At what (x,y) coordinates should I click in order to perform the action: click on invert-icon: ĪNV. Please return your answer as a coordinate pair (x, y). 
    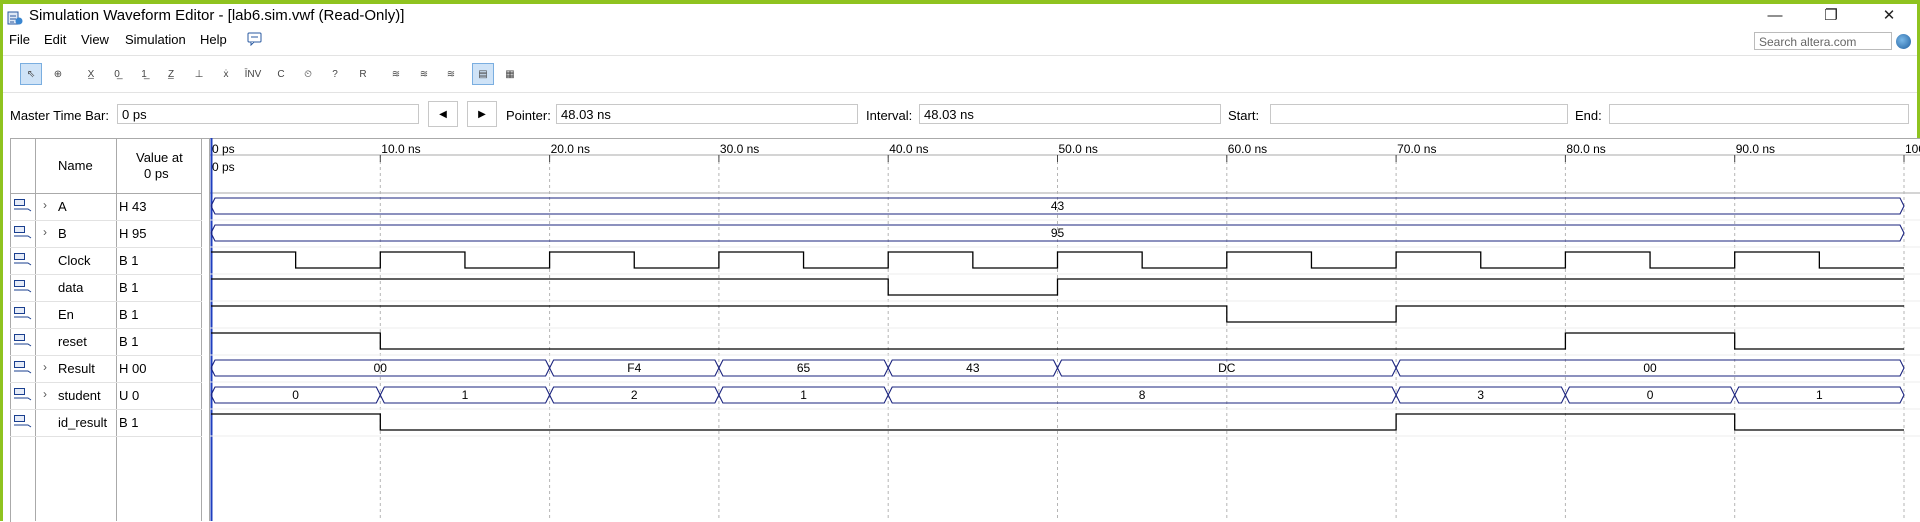
    Looking at the image, I should click on (253, 74).